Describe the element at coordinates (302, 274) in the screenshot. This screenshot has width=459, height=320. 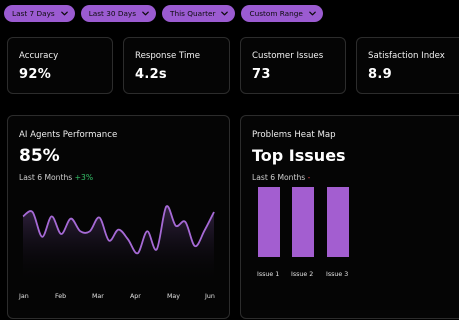
I see `issue-2-label: Issue 2` at that location.